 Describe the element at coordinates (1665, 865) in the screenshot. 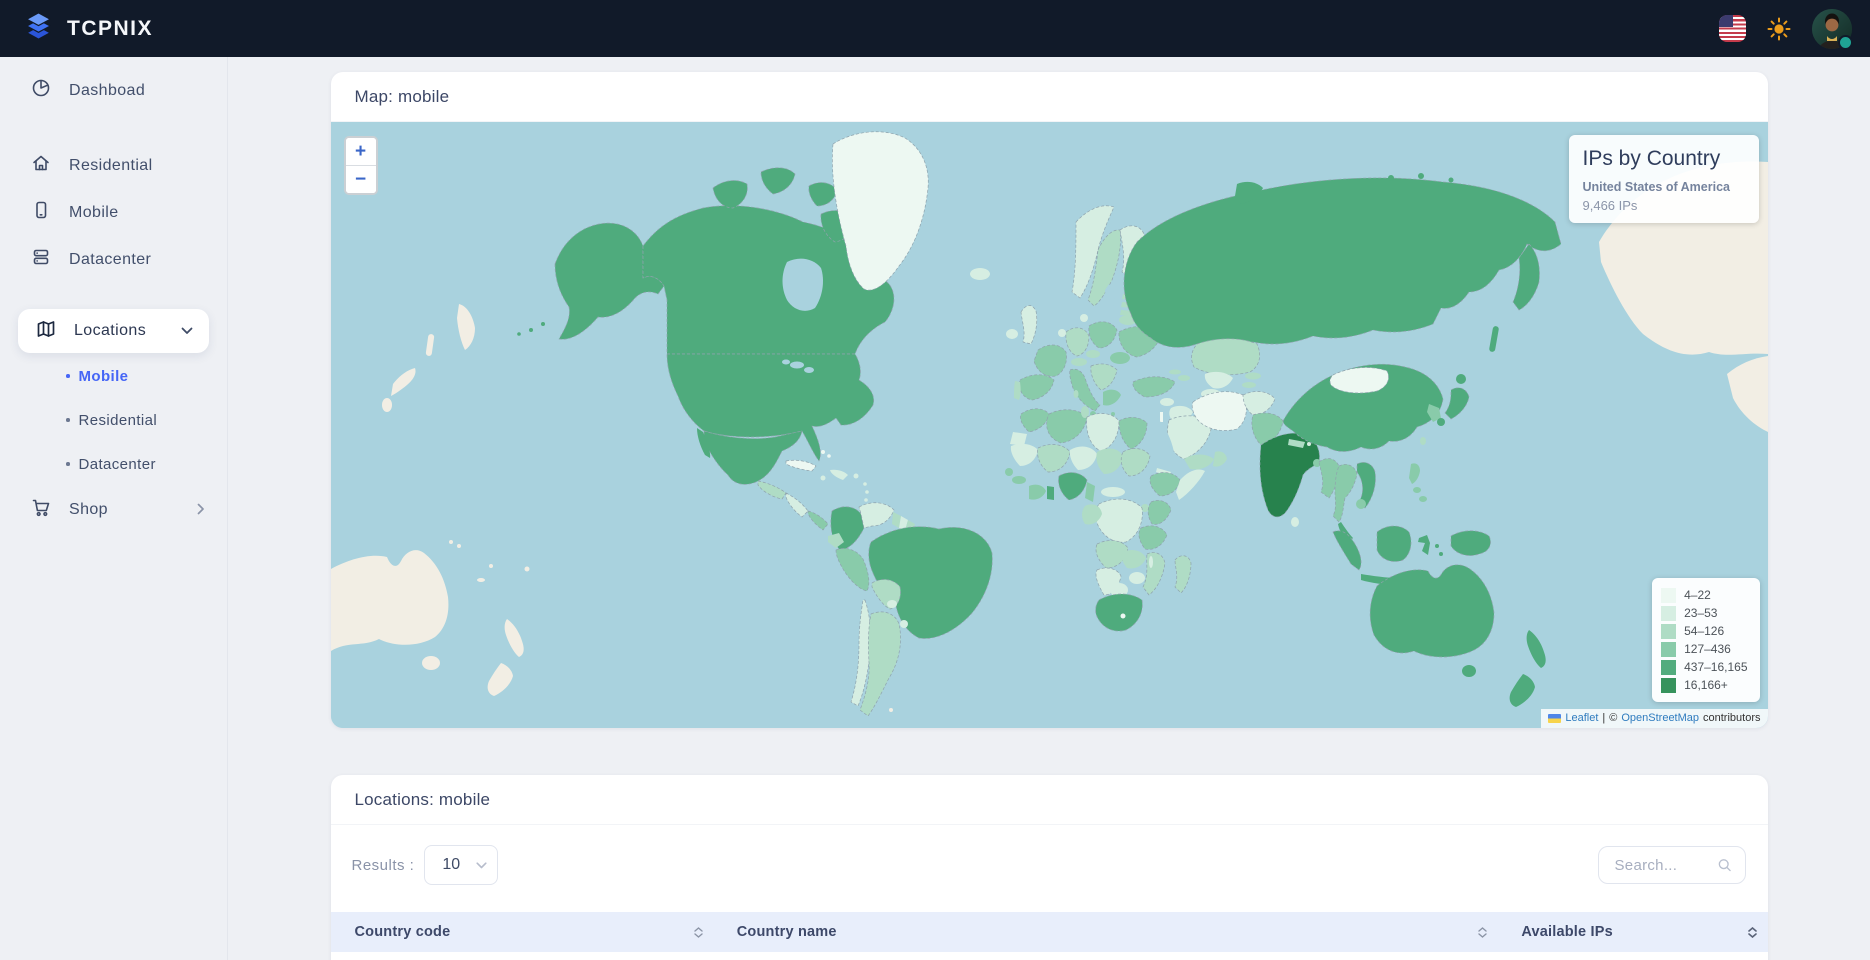

I see `search-input` at that location.